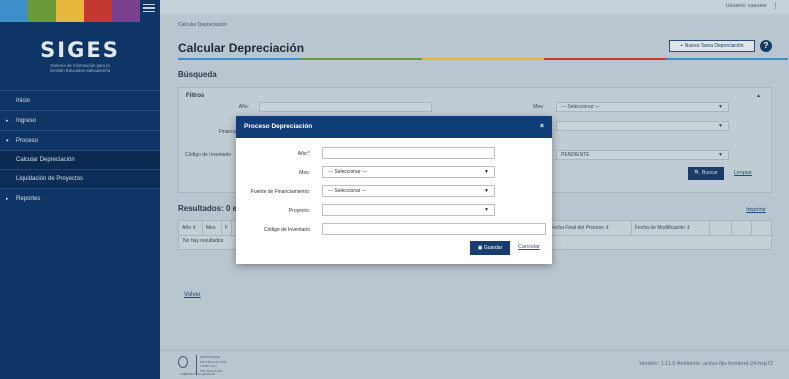 Image resolution: width=789 pixels, height=379 pixels. I want to click on modal-mes-label: Mes:, so click(304, 173).